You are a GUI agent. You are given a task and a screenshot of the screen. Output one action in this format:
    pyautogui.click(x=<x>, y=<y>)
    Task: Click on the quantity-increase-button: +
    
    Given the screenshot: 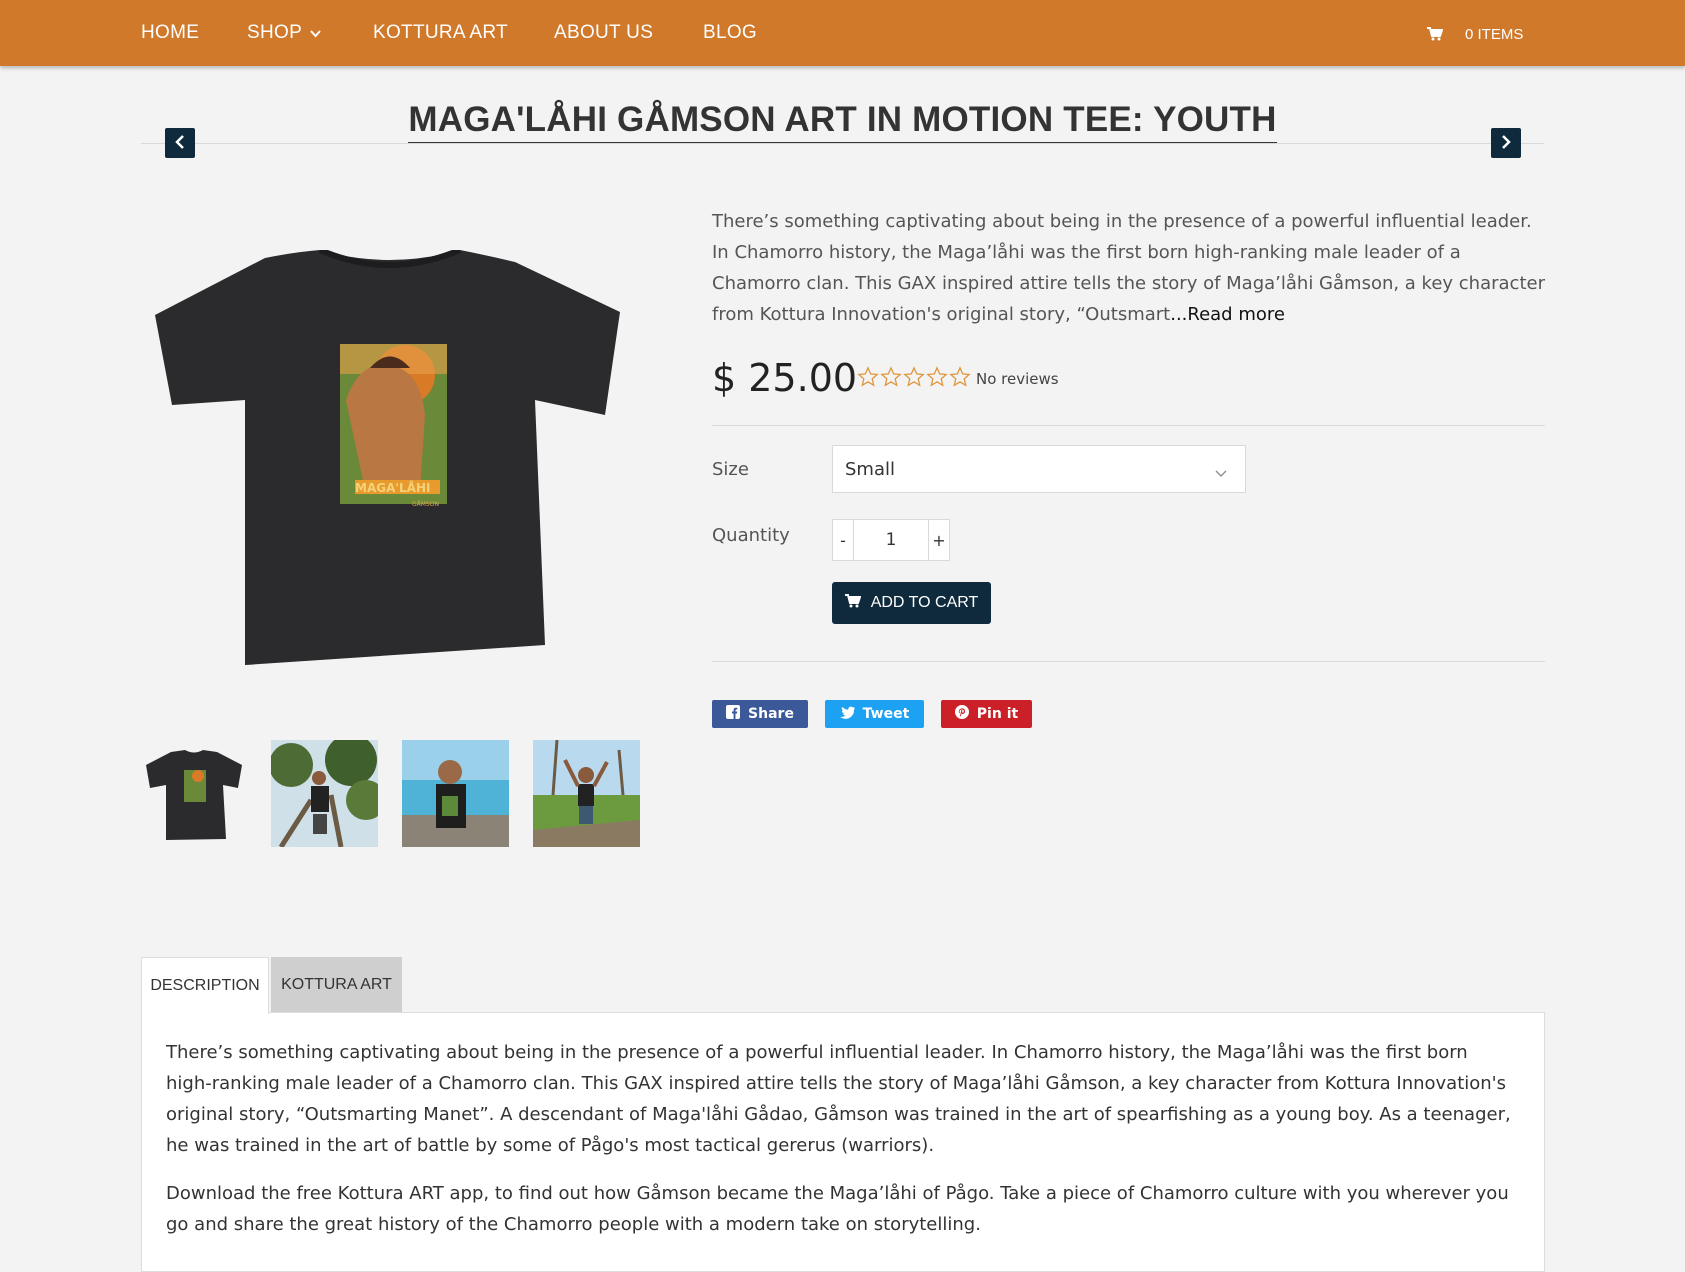 What is the action you would take?
    pyautogui.click(x=939, y=540)
    